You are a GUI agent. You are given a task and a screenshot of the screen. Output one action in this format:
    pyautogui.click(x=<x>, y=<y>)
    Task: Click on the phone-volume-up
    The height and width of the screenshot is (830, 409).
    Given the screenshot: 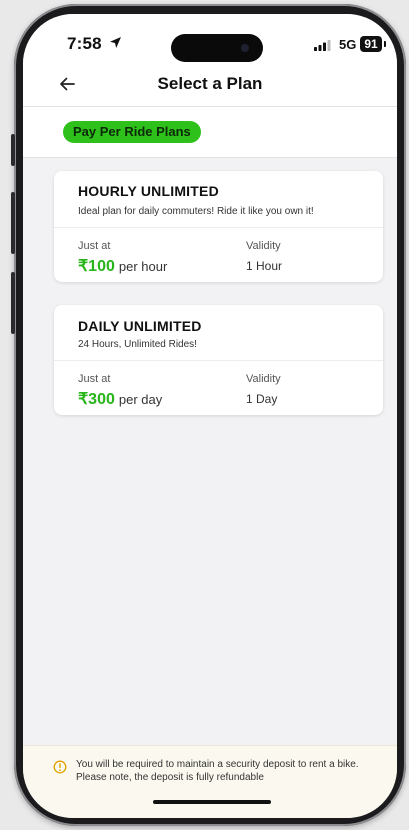 What is the action you would take?
    pyautogui.click(x=13, y=223)
    